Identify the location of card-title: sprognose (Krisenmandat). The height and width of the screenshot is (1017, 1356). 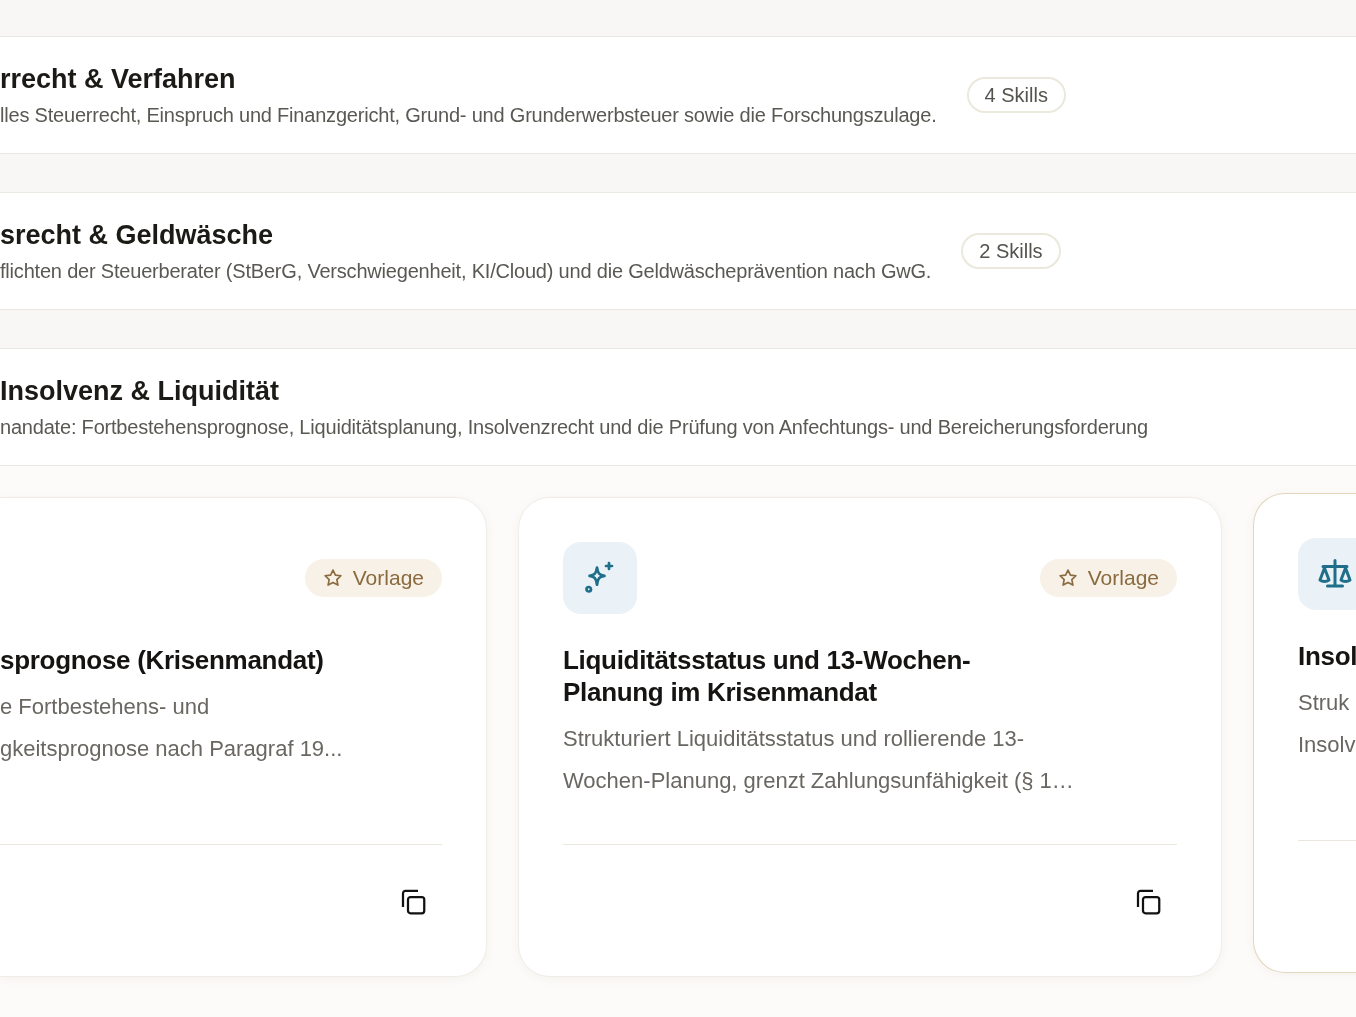
(162, 660).